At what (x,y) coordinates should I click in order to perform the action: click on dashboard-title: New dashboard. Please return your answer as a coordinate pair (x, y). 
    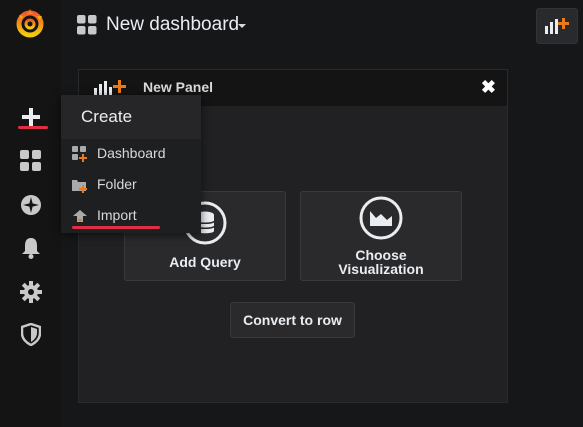
    Looking at the image, I should click on (172, 25).